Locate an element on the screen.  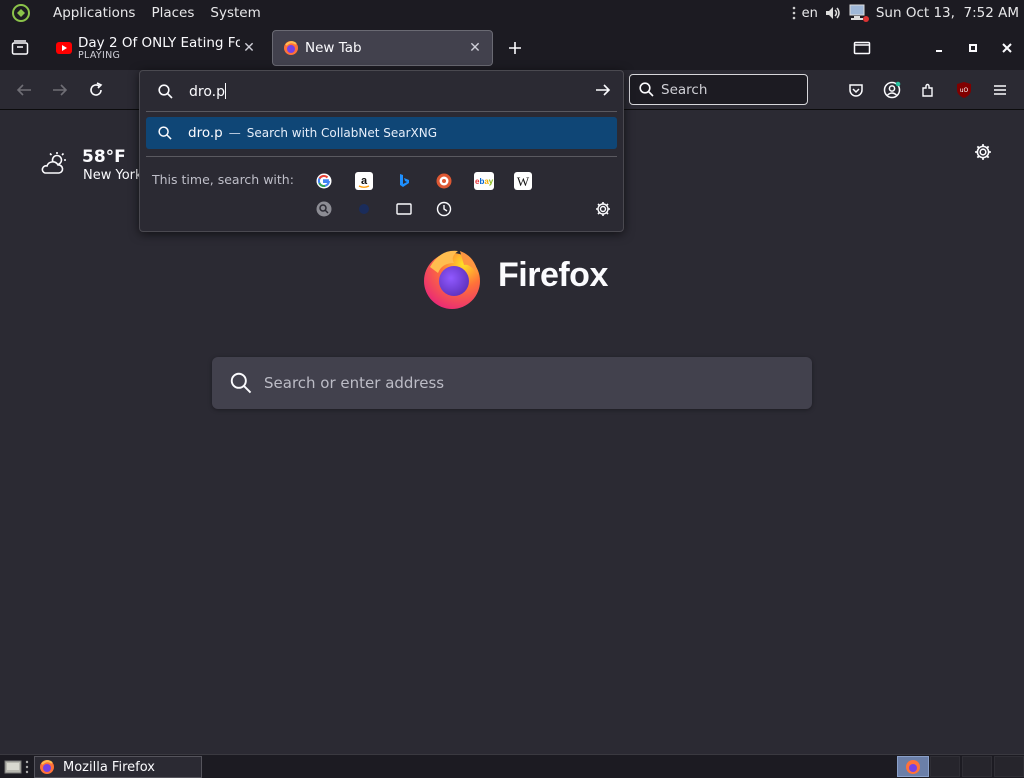
one-off-search-label: This time, search with: is located at coordinates (223, 179).